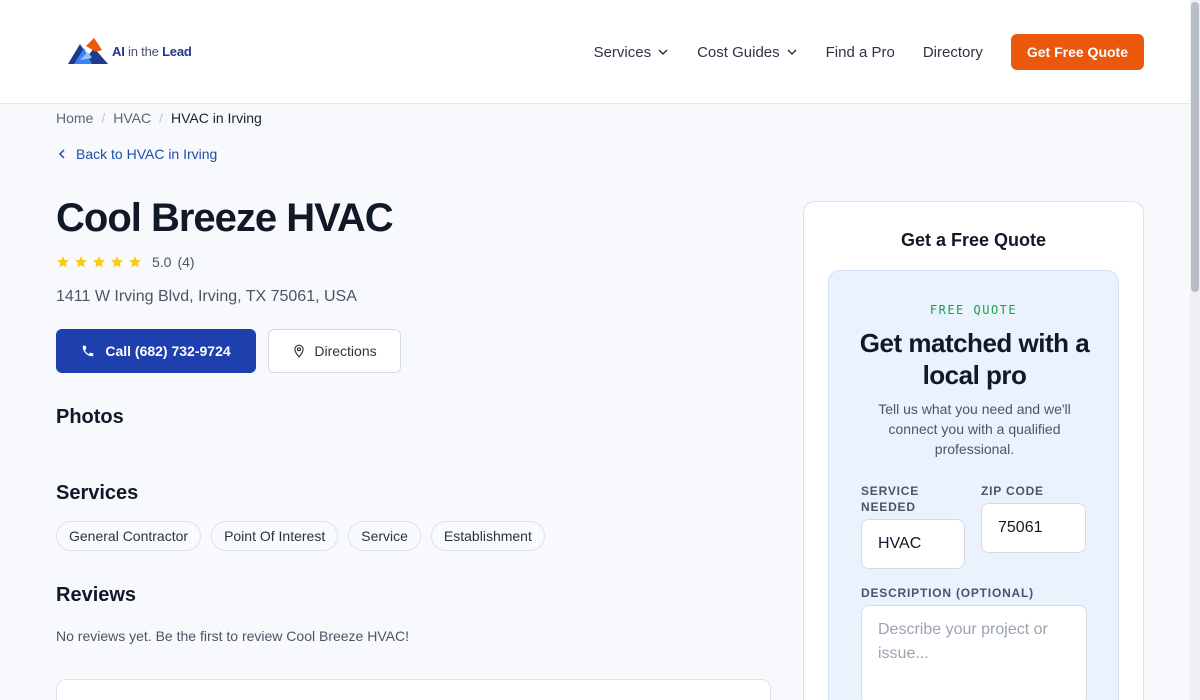 The width and height of the screenshot is (1200, 700). I want to click on service-tag: Service, so click(384, 536).